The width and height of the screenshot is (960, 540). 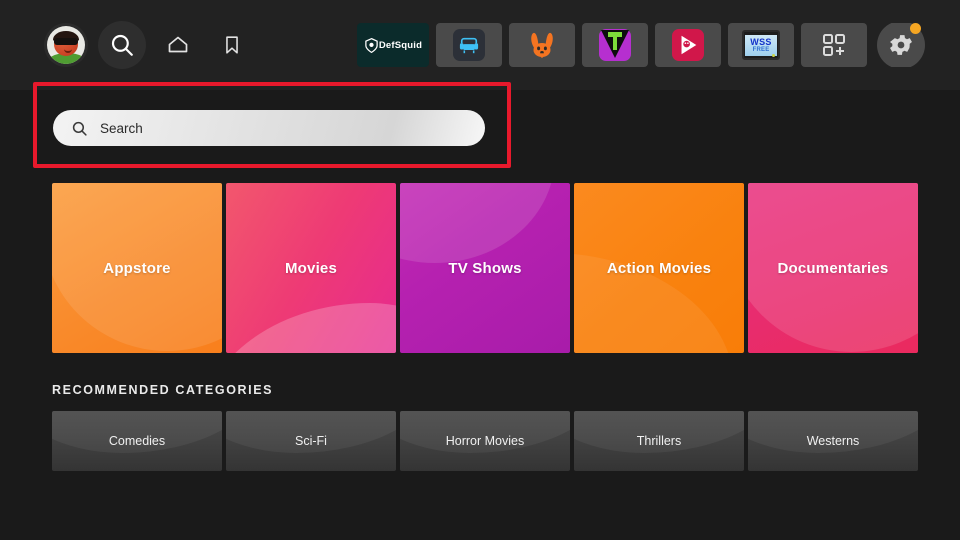 I want to click on settings-button-bg, so click(x=901, y=45).